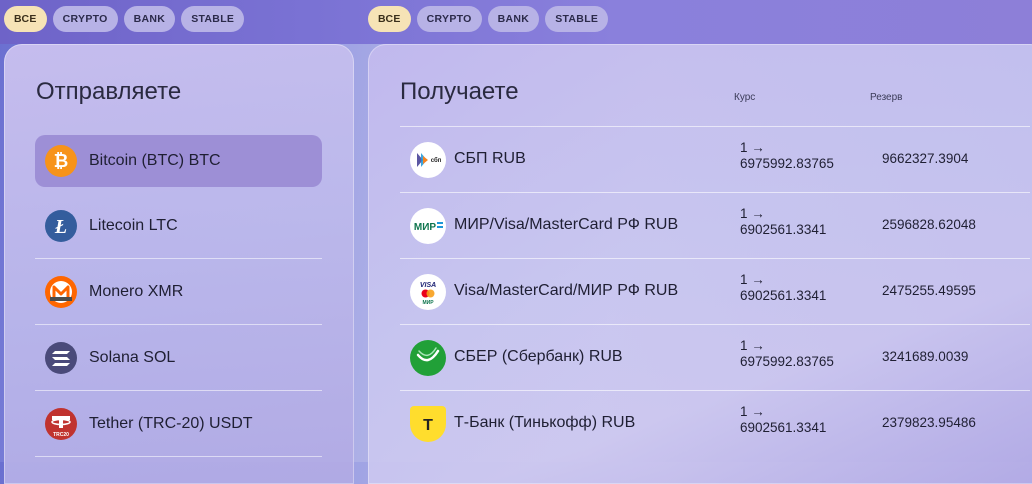  Describe the element at coordinates (132, 357) in the screenshot. I see `send-item-label: Solana SOL` at that location.